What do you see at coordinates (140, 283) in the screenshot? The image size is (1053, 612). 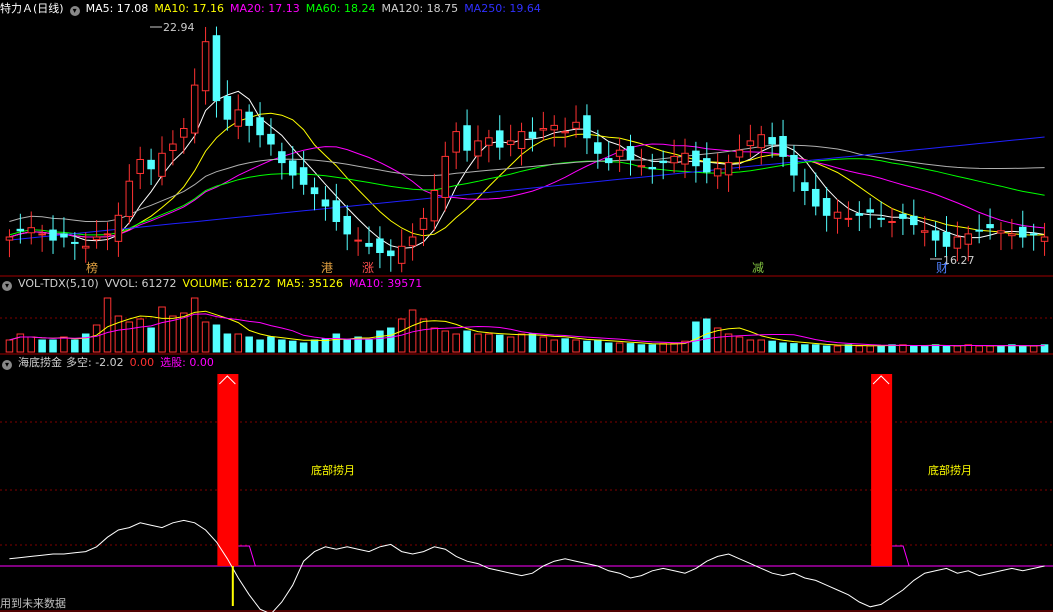 I see `vvol-value: VVOL: 61272` at bounding box center [140, 283].